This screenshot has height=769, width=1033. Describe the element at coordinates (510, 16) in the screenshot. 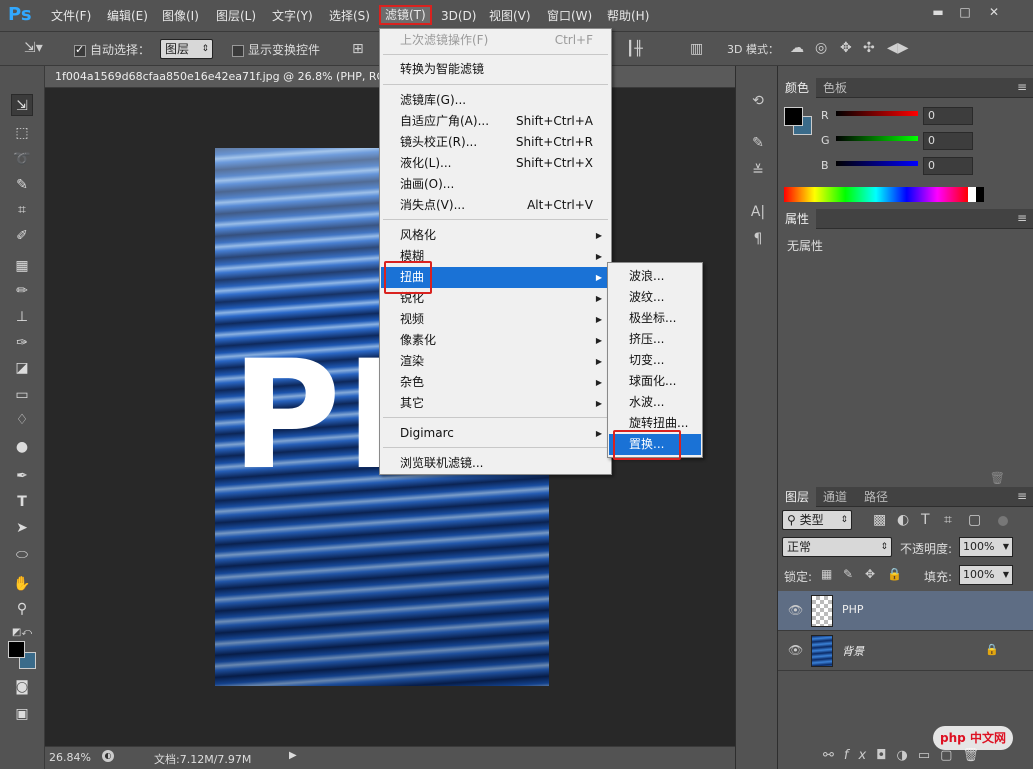

I see `menu-view: 视图(V)` at that location.